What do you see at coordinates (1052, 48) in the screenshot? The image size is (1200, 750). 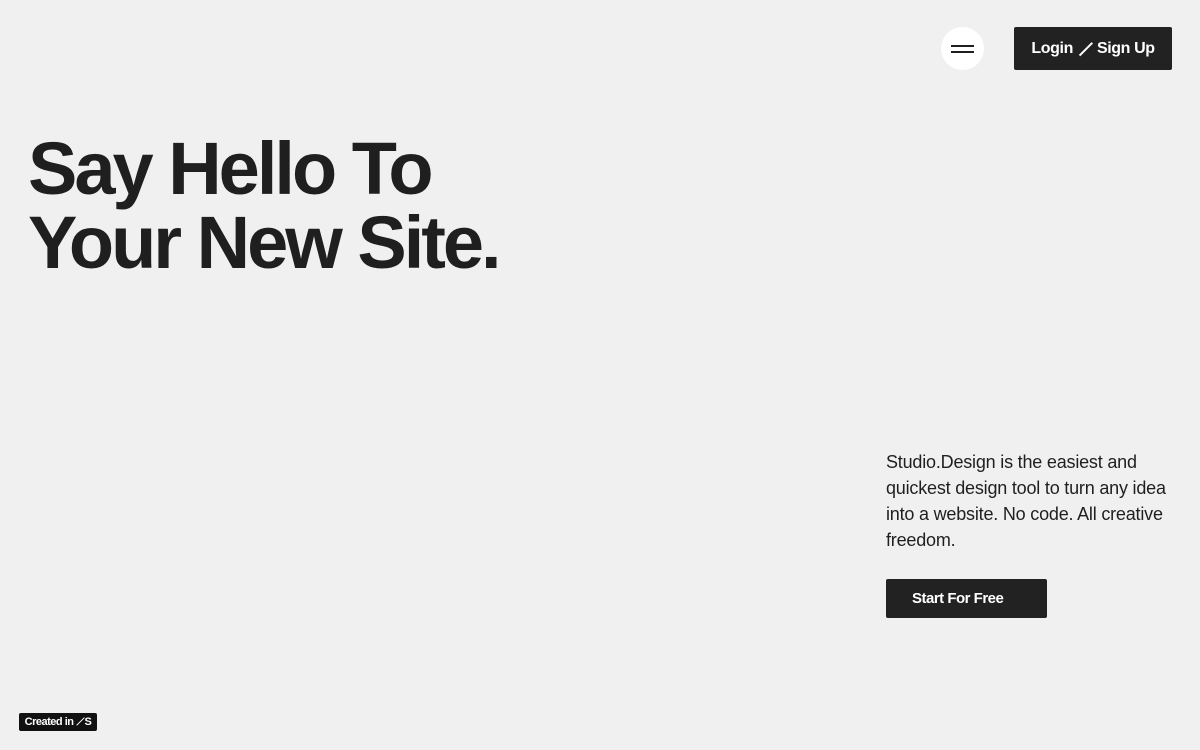 I see `login-label: Login` at bounding box center [1052, 48].